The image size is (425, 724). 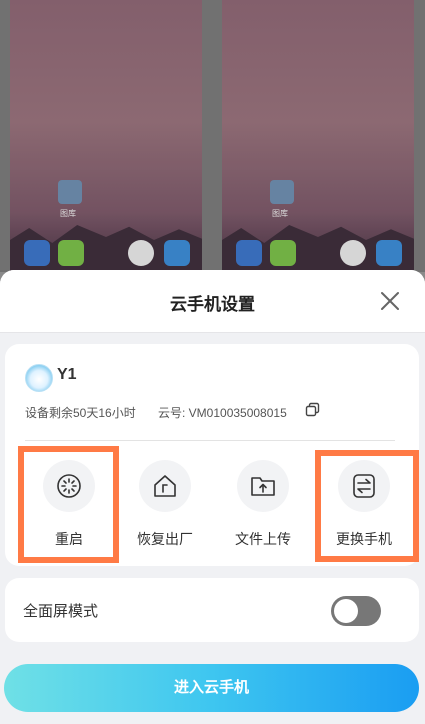 I want to click on factory-reset-icon, so click(x=165, y=486).